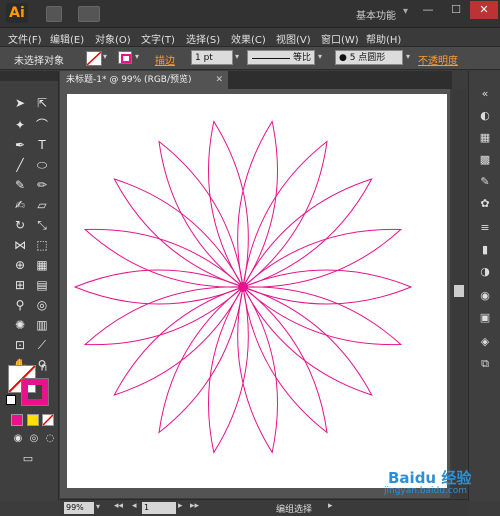 The image size is (500, 516). I want to click on minimize-button: —, so click(428, 10).